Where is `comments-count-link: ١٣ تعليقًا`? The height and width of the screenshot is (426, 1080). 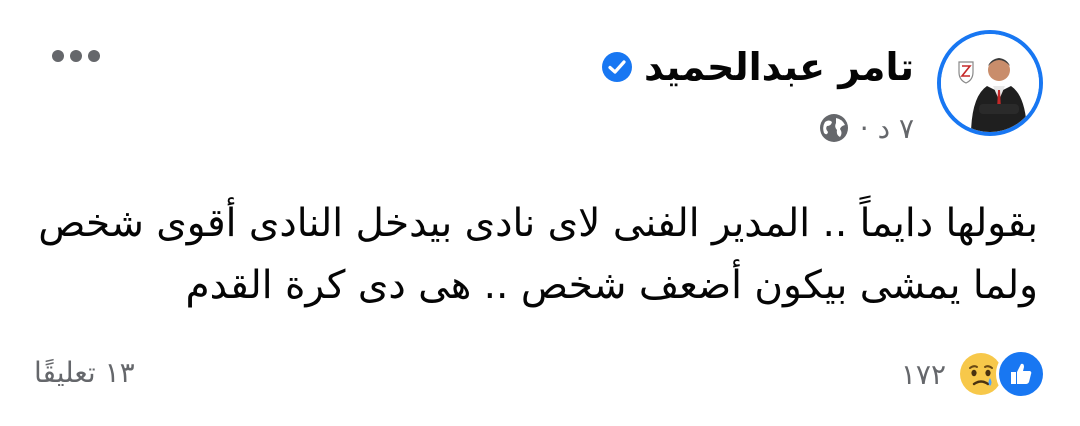
comments-count-link: ١٣ تعليقًا is located at coordinates (84, 372).